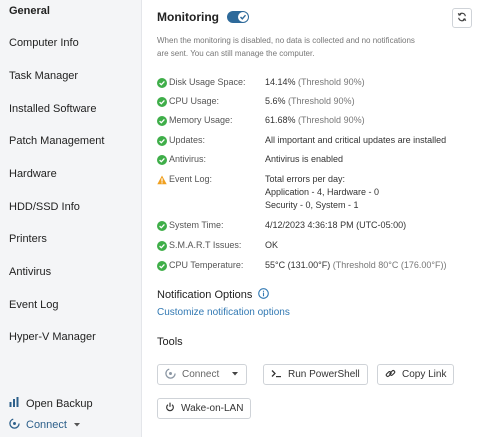  What do you see at coordinates (424, 374) in the screenshot?
I see `copy-link-label: Copy Link` at bounding box center [424, 374].